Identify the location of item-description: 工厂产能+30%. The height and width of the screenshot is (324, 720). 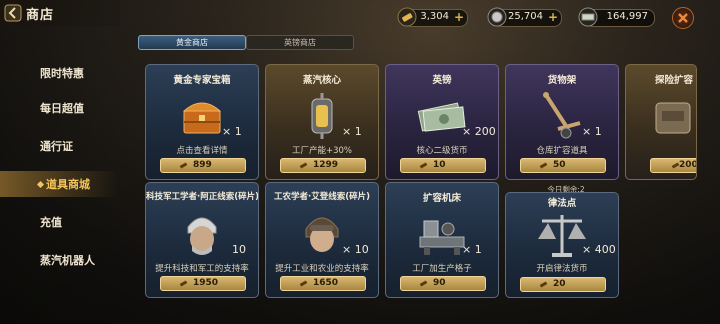
(321, 151).